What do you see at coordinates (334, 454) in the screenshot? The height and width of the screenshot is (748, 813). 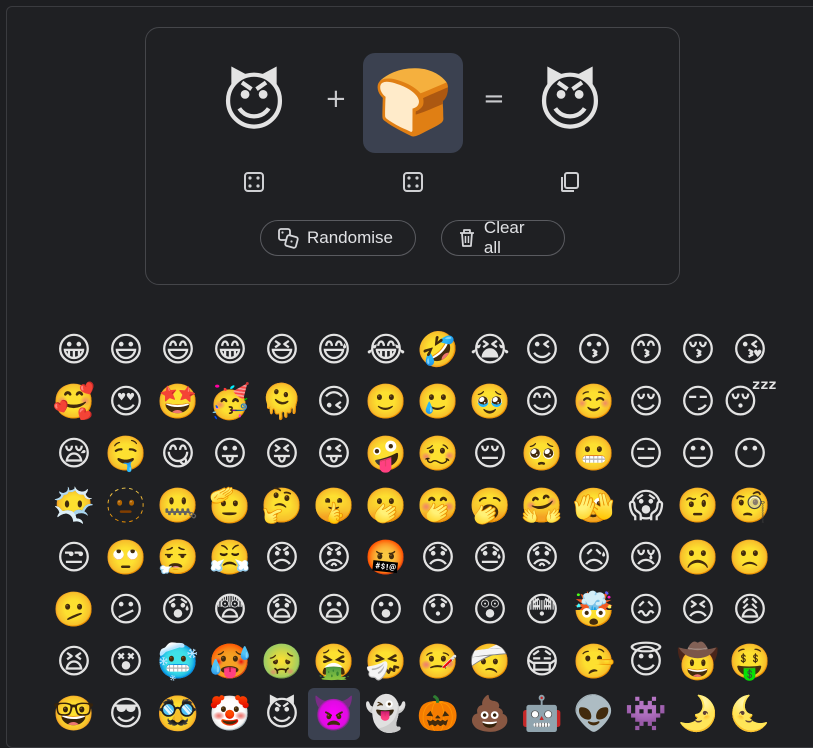 I see `emoji-option: 😜` at bounding box center [334, 454].